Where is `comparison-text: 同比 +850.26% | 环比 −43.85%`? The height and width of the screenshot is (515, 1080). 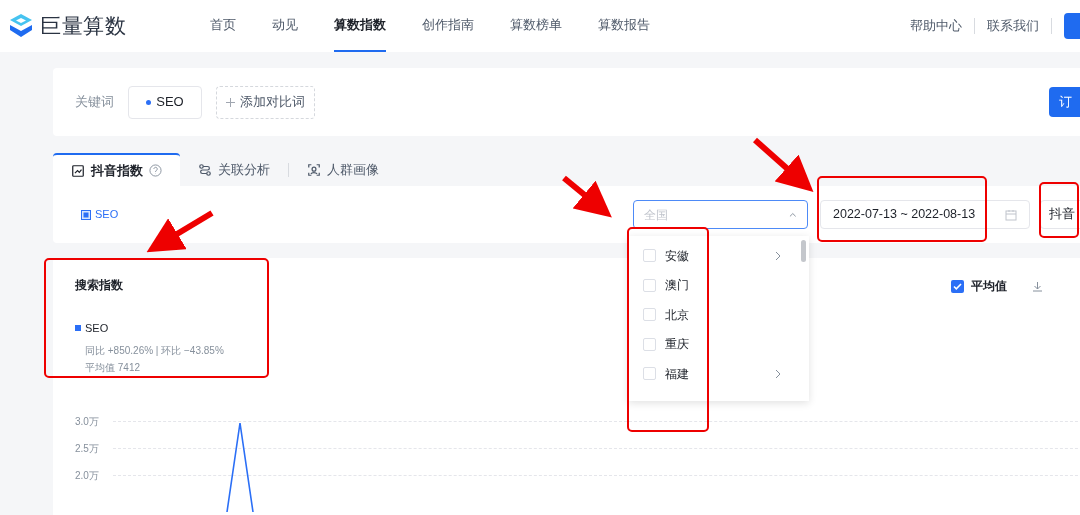 comparison-text: 同比 +850.26% | 环比 −43.85% is located at coordinates (154, 350).